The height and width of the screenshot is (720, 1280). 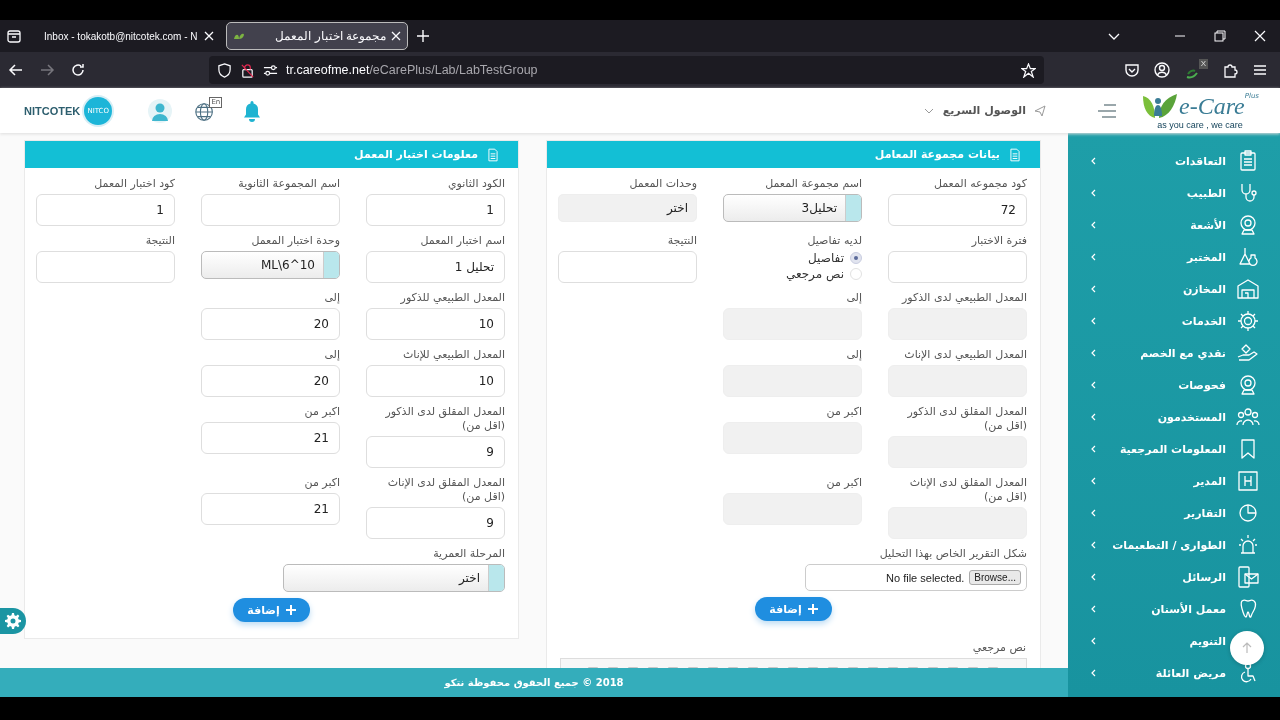 What do you see at coordinates (826, 258) in the screenshot?
I see `radio-label: تفاصيل` at bounding box center [826, 258].